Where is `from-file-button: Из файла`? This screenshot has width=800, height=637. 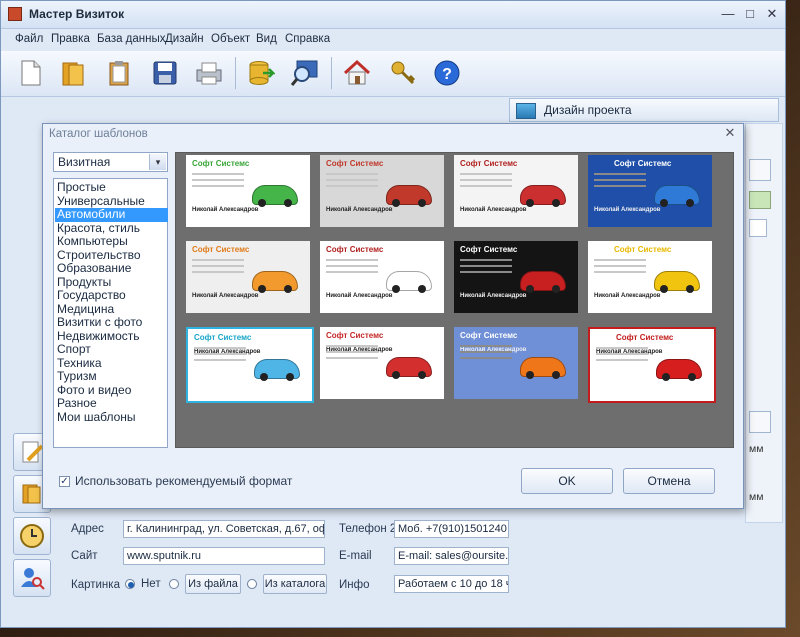
from-file-button: Из файла is located at coordinates (213, 584).